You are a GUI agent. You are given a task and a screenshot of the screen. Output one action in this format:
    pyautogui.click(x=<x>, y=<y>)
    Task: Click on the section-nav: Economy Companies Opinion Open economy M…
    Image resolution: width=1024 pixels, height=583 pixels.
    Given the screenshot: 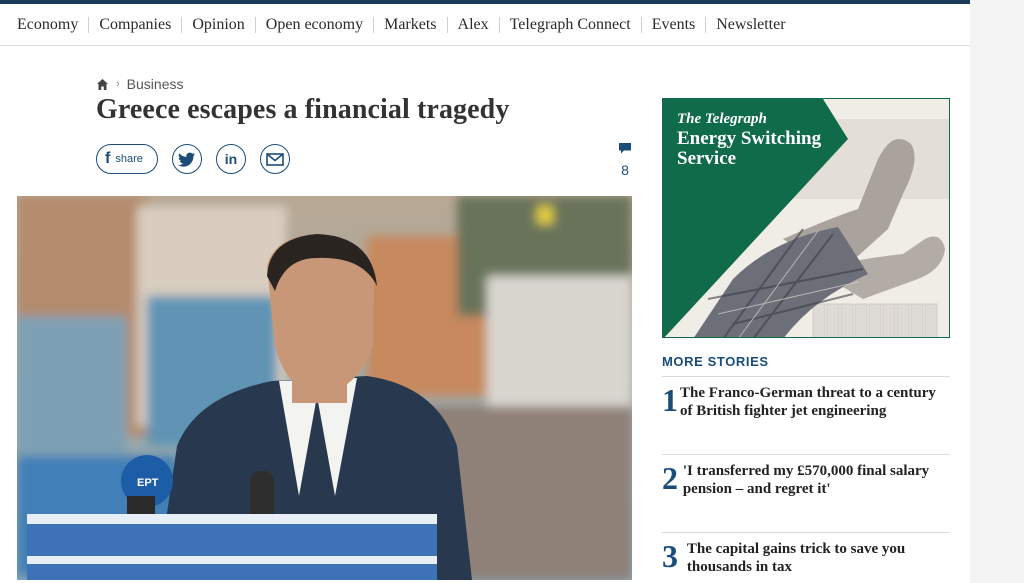 What is the action you would take?
    pyautogui.click(x=485, y=25)
    